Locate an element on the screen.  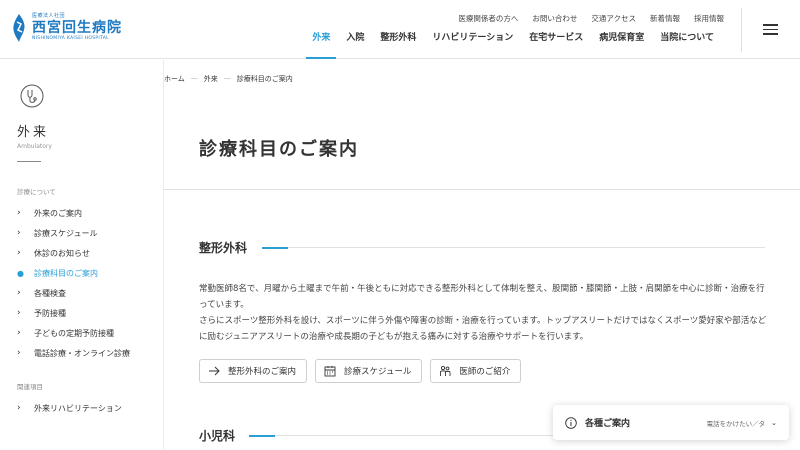
doctors-button: 医師のご紹介 is located at coordinates (476, 371).